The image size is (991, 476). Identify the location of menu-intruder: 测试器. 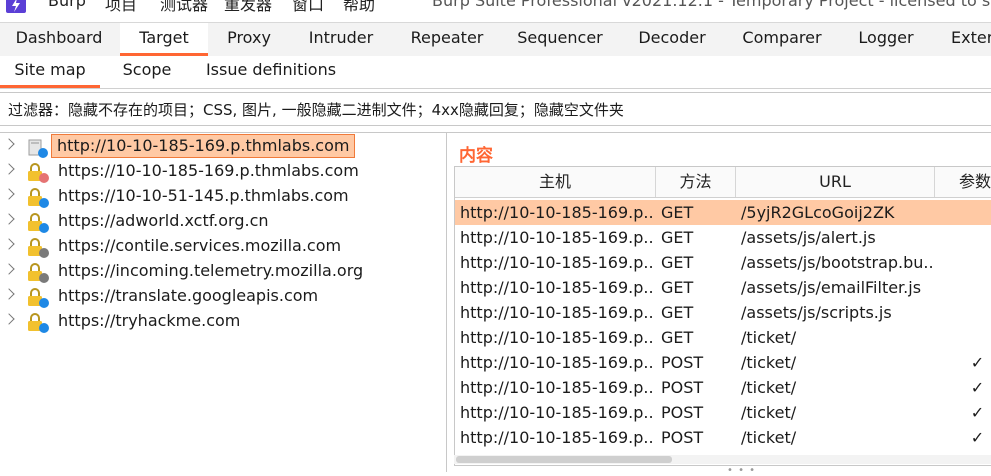
(184, 7).